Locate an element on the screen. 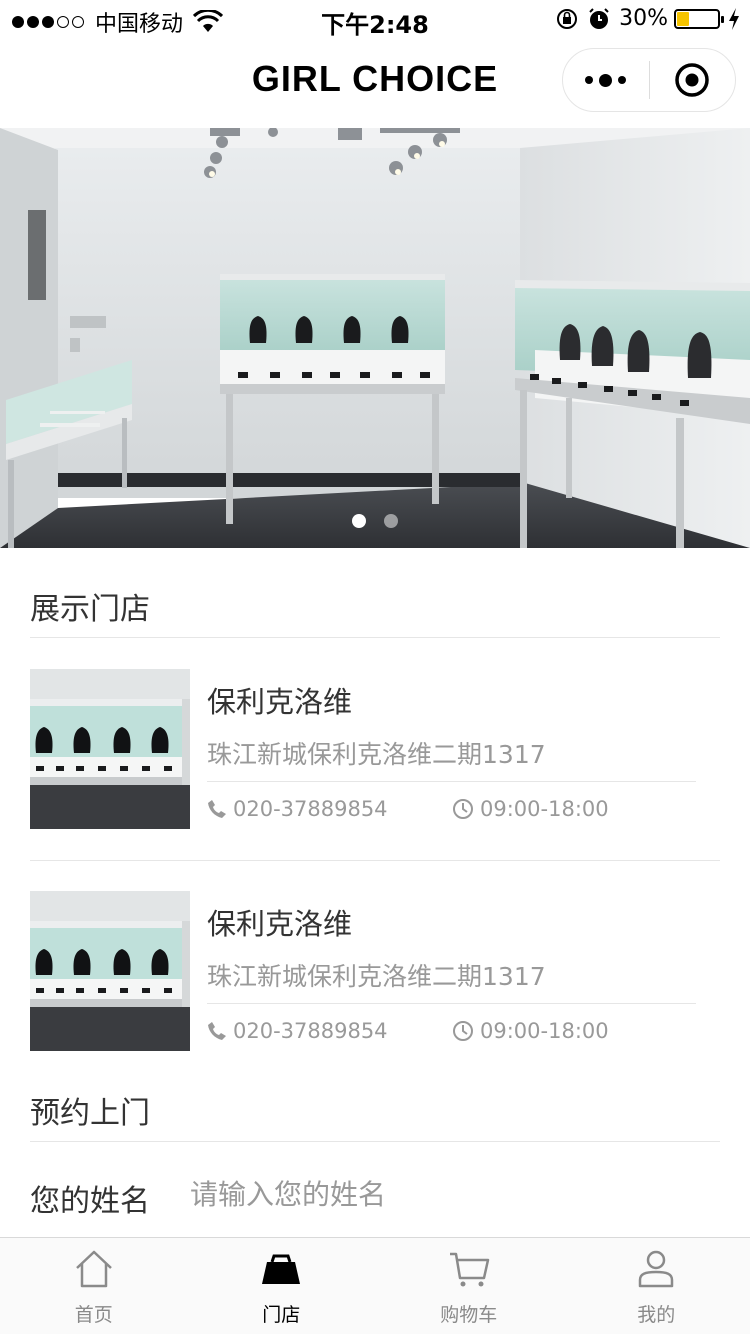 This screenshot has height=1334, width=750. tab-bar: 首页 门店 购物车 我的 is located at coordinates (375, 1285).